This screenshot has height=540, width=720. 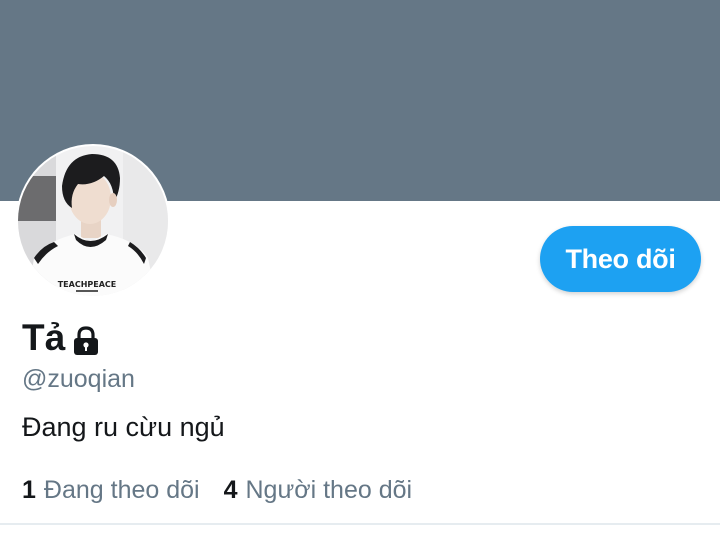 I want to click on section-divider, so click(x=360, y=524).